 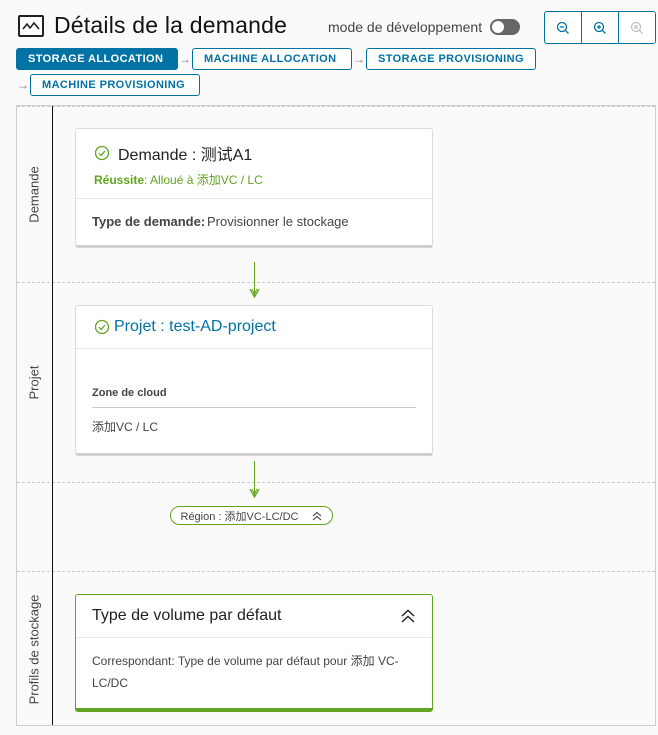 I want to click on lane-label-projet: Projet, so click(x=34, y=382).